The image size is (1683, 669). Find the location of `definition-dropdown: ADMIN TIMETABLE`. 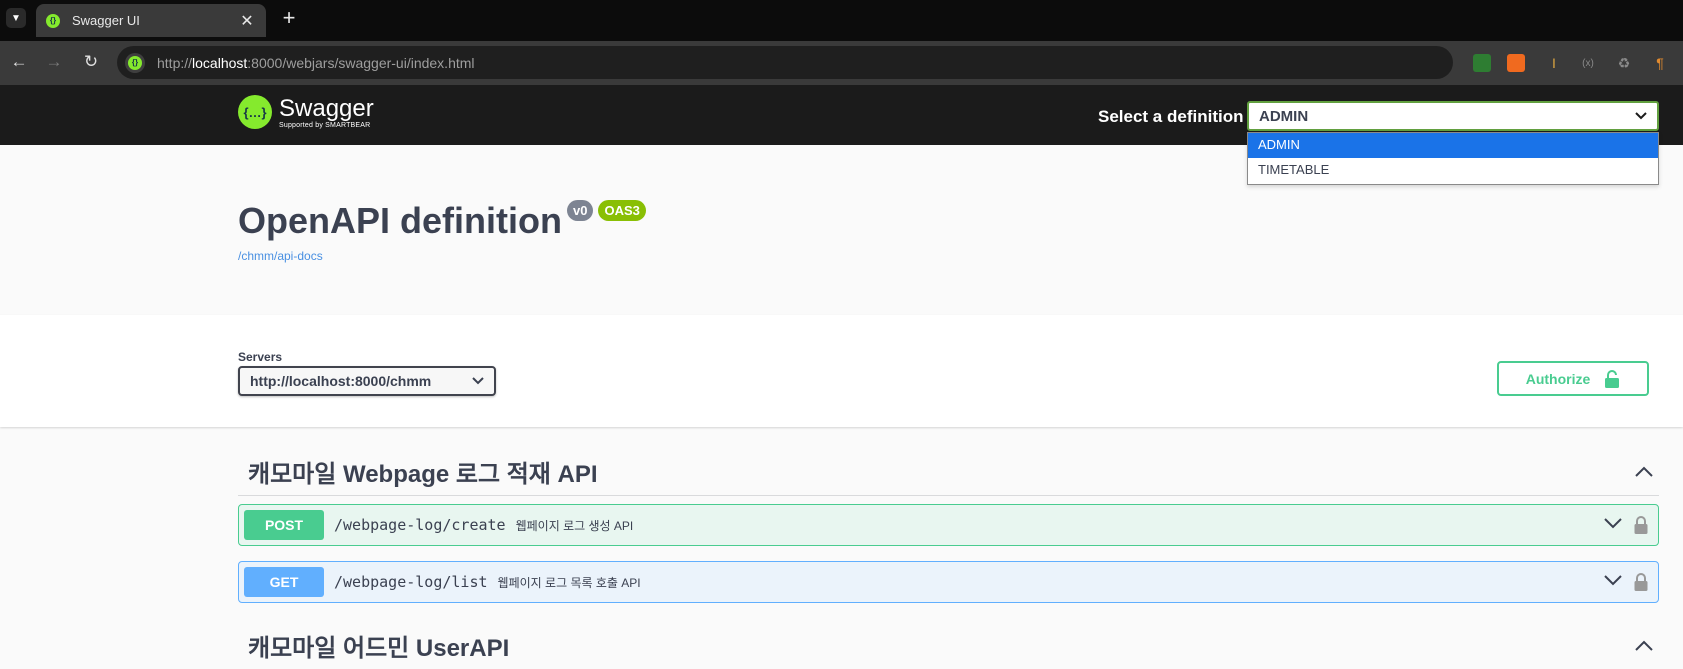

definition-dropdown: ADMIN TIMETABLE is located at coordinates (1453, 158).